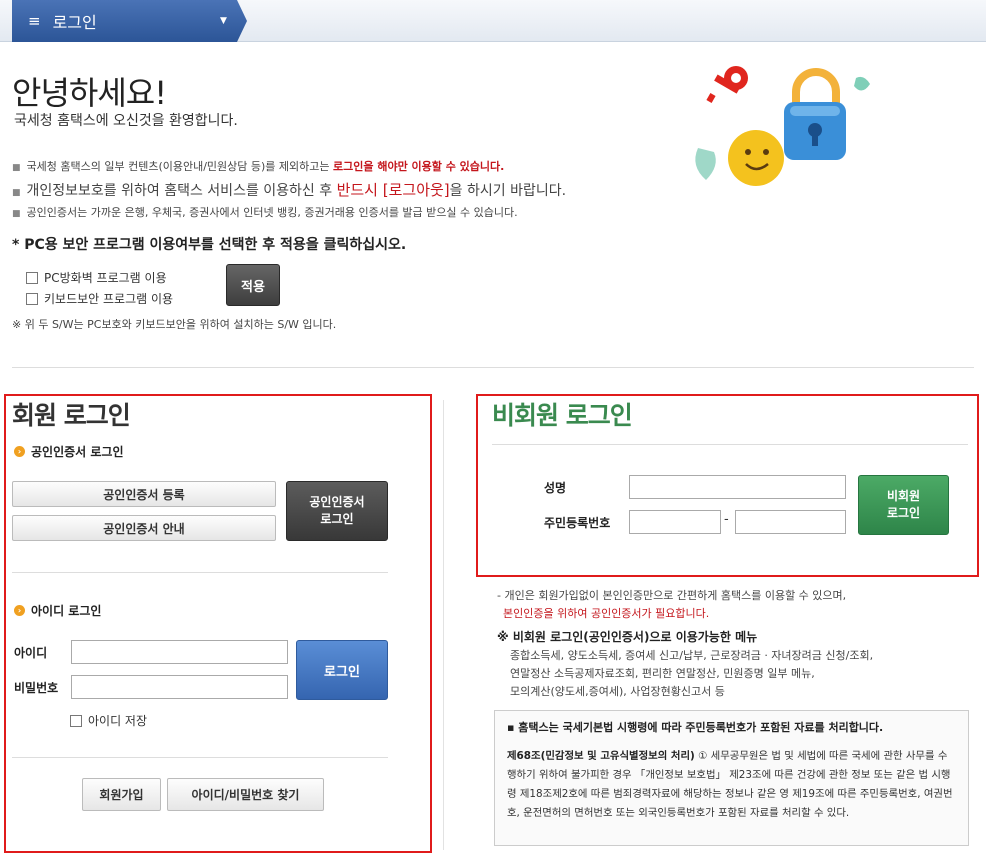 The image size is (986, 864). I want to click on greeting-subtitle: 국세청 홈택스에 오신것을 환영합니다., so click(126, 121).